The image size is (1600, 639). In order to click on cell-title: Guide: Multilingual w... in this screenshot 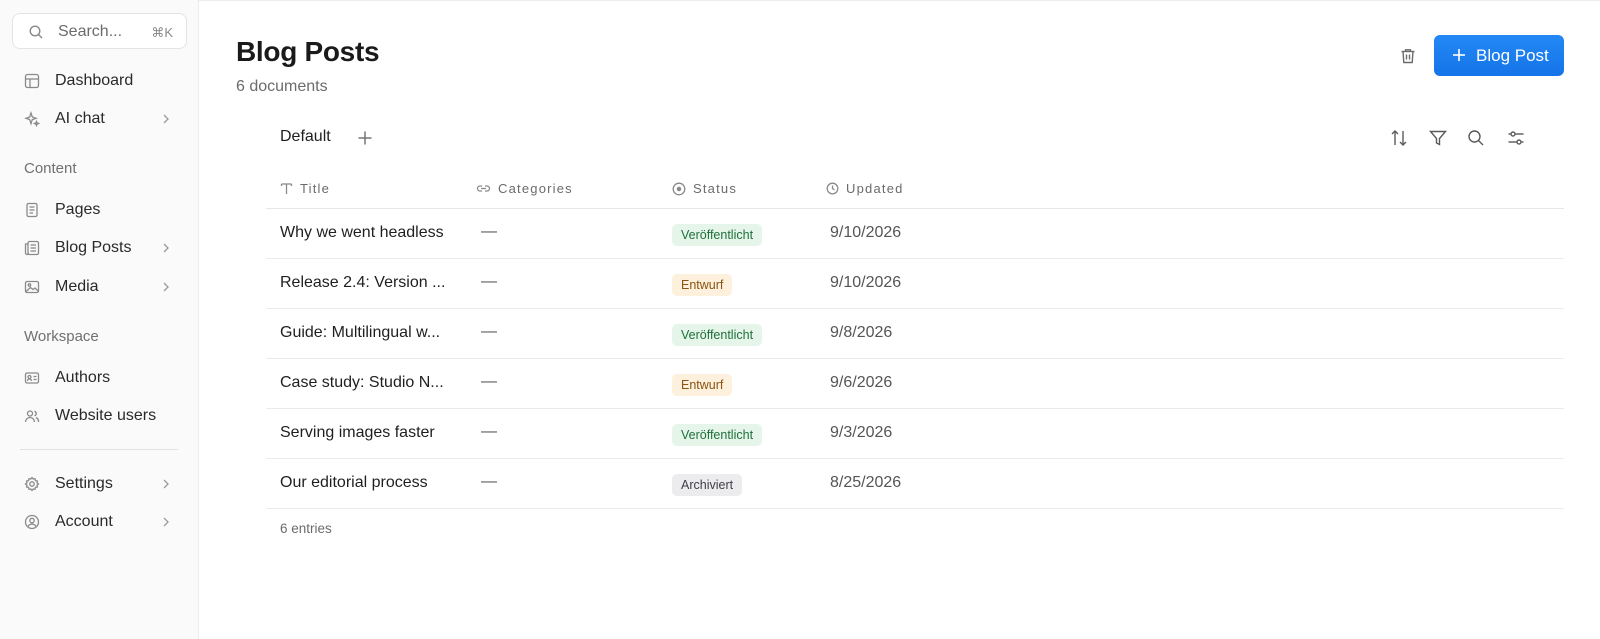, I will do `click(360, 332)`.